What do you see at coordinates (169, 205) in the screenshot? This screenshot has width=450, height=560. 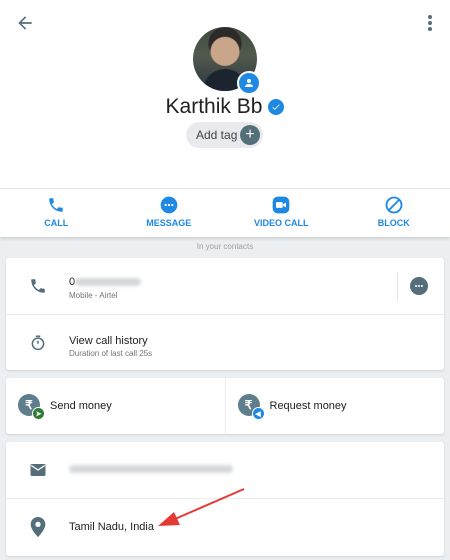 I see `chat-bubble-icon` at bounding box center [169, 205].